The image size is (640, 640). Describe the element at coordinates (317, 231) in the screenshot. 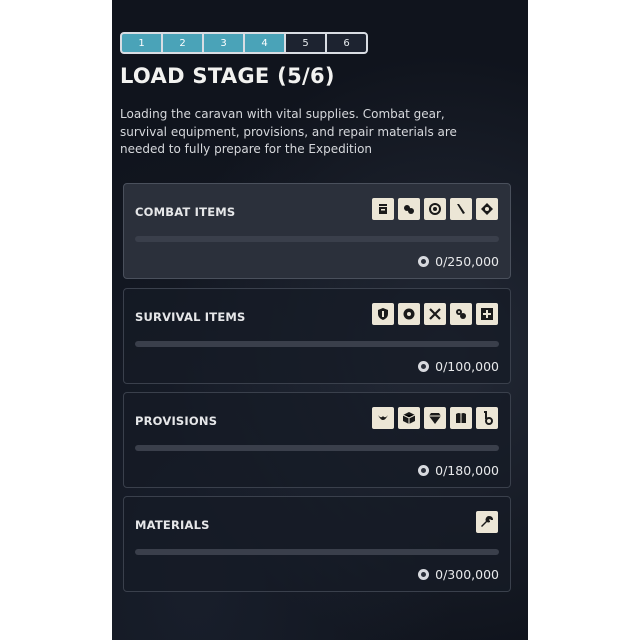

I see `category-card-combat: COMBAT ITEMS 0/250,000` at that location.